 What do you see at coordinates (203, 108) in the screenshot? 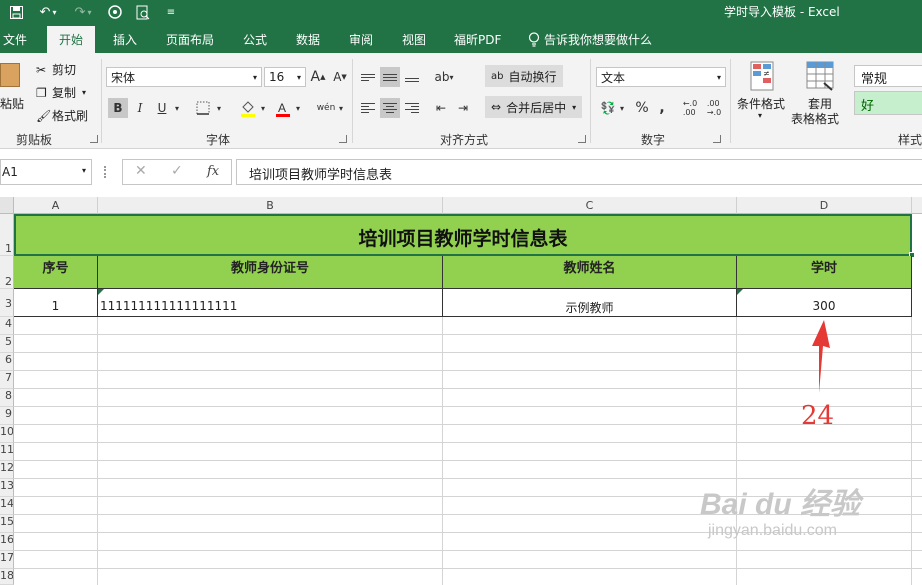
I see `borders-icon` at bounding box center [203, 108].